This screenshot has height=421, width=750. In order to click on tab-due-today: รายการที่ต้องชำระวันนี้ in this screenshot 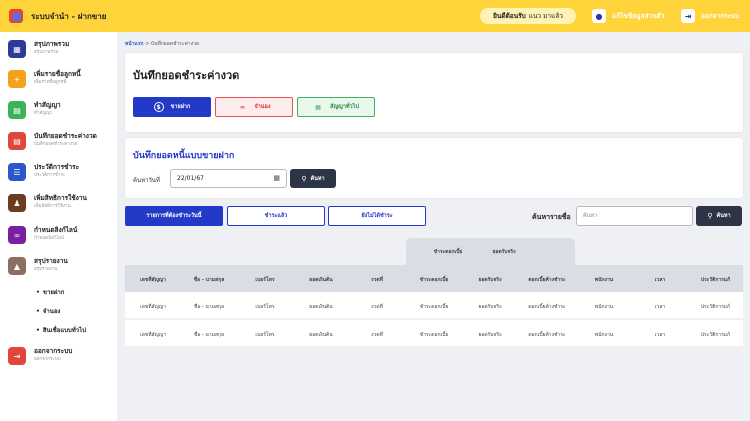, I will do `click(174, 216)`.